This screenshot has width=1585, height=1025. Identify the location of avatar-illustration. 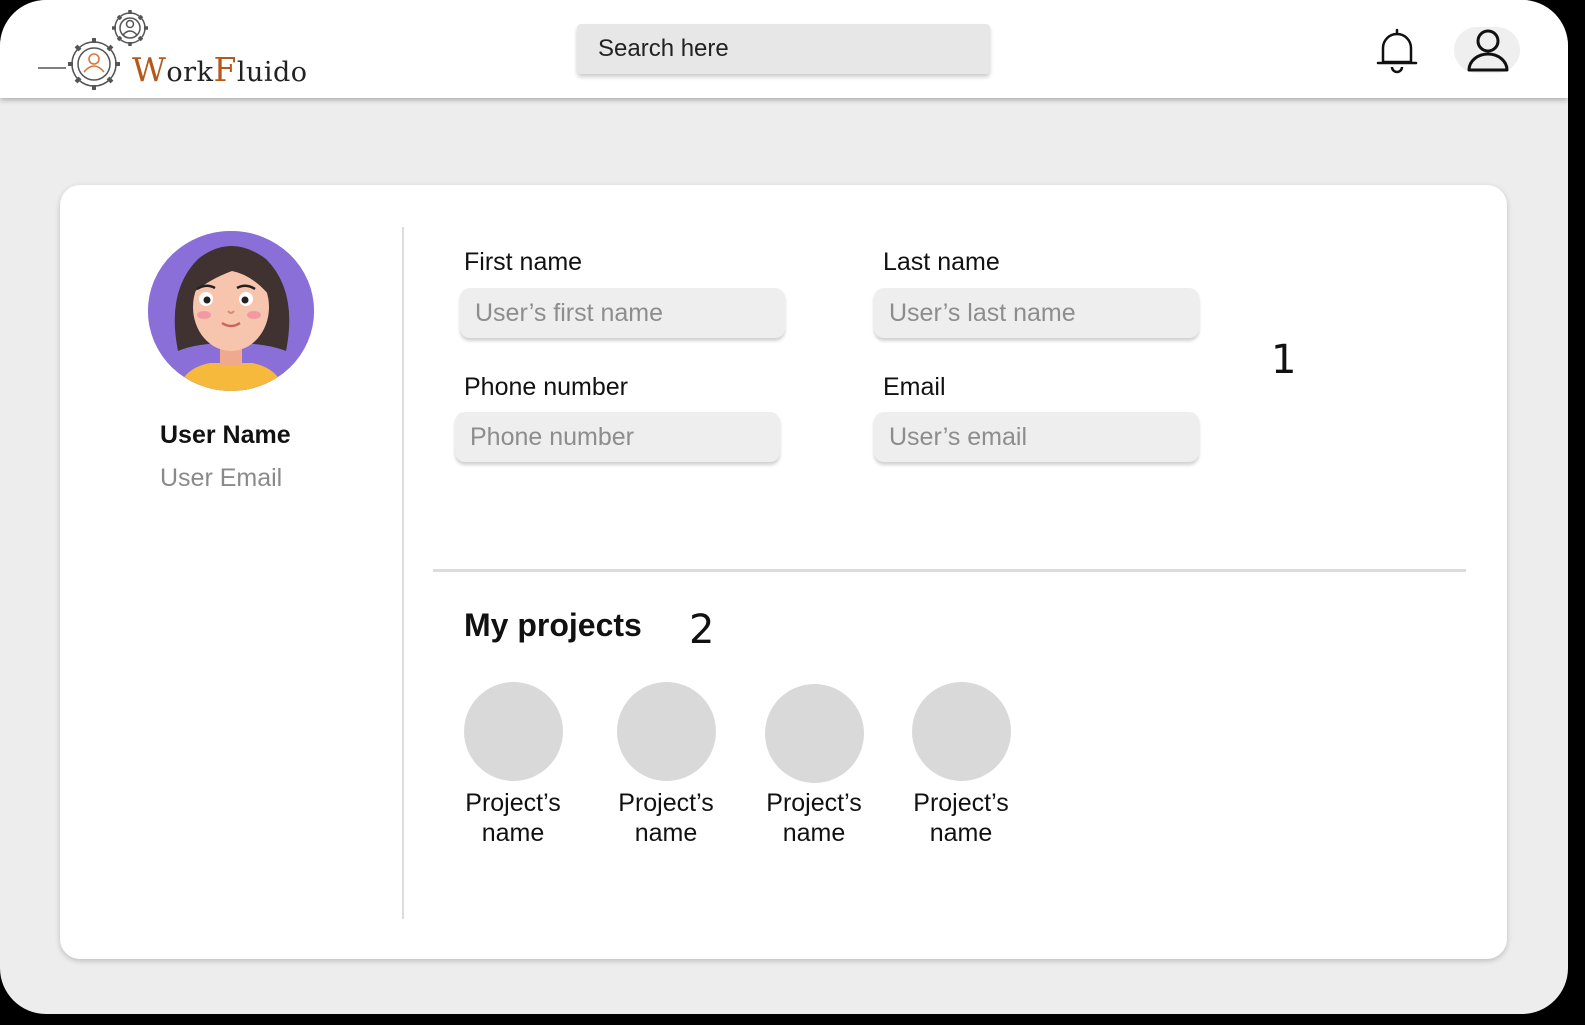
(231, 311).